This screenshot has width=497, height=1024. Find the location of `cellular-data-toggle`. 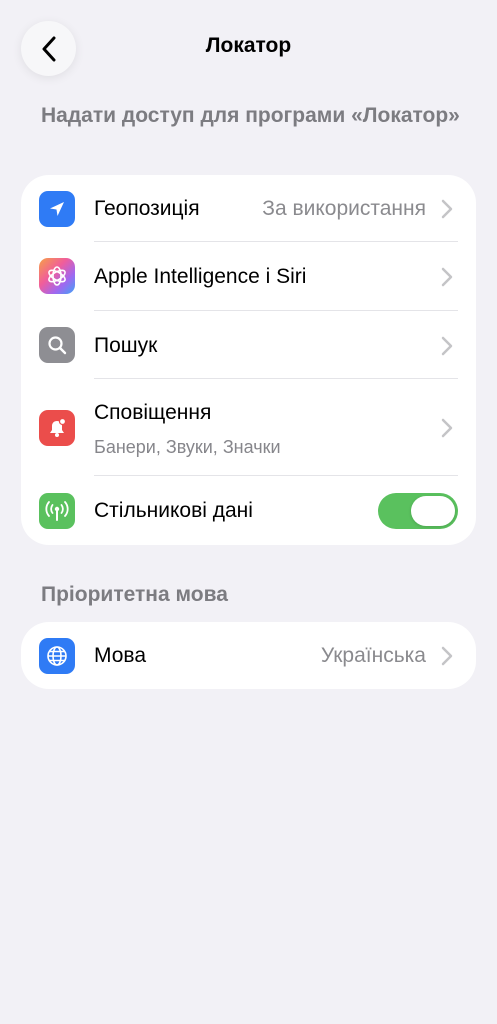

cellular-data-toggle is located at coordinates (418, 511).